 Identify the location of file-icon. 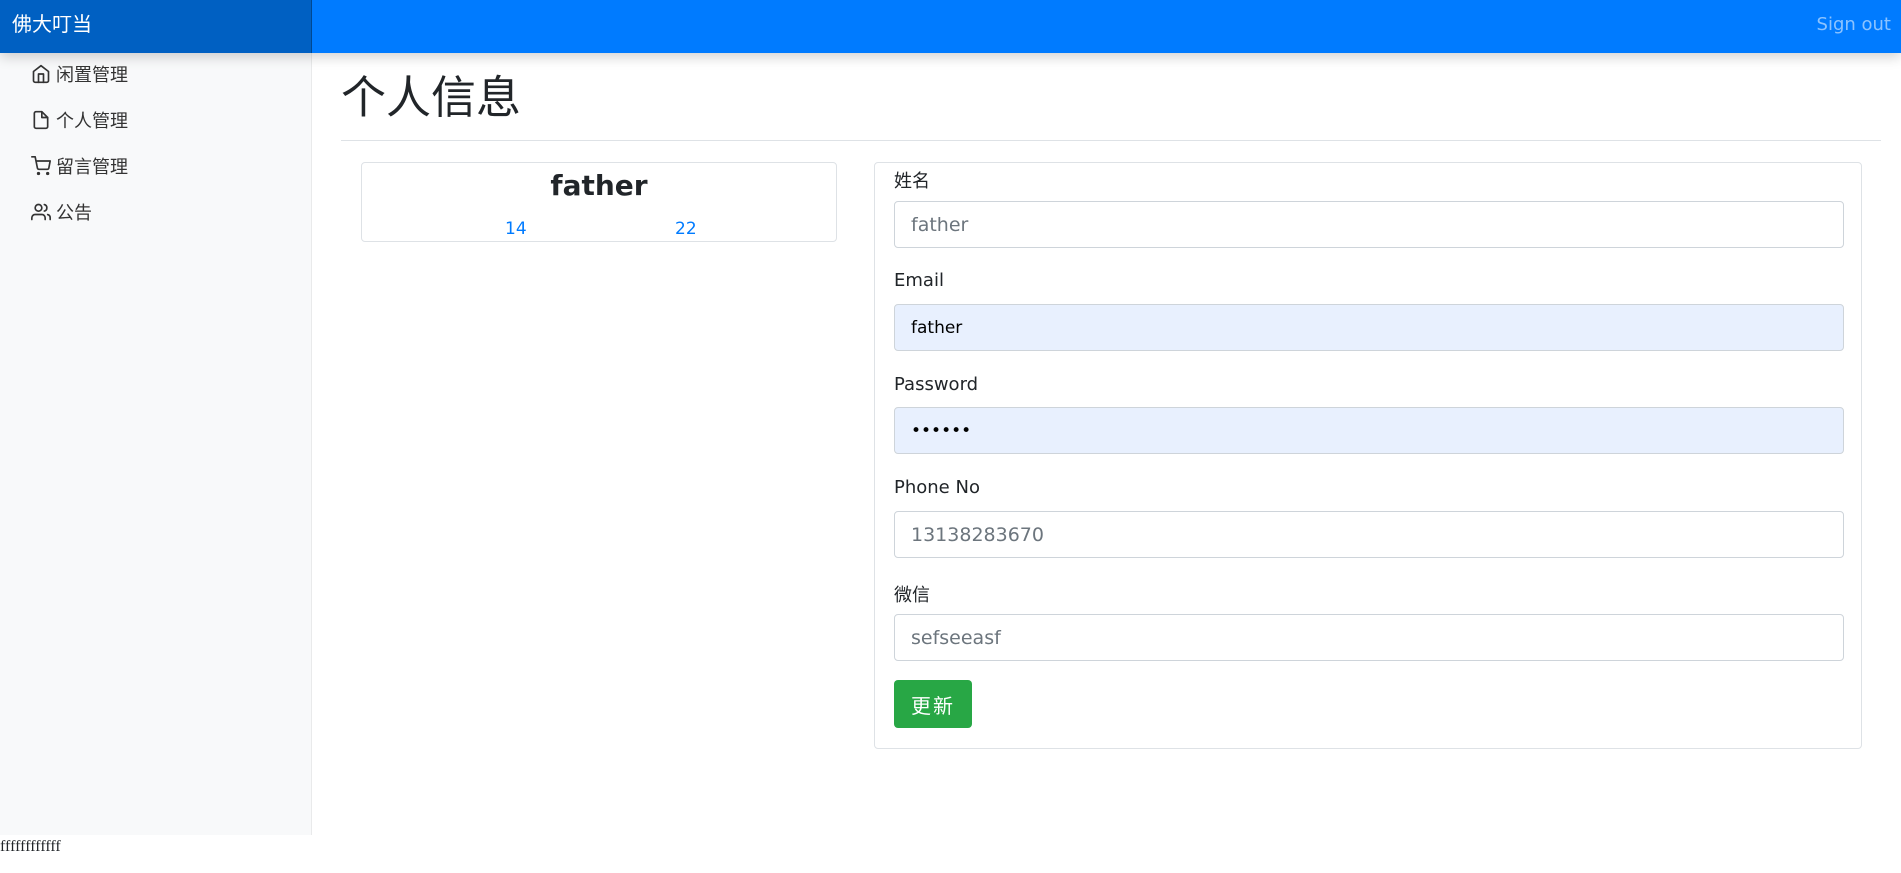
(41, 120).